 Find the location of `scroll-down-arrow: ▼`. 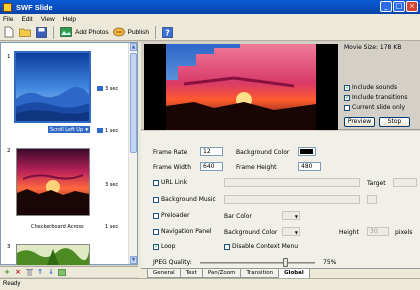

scroll-down-arrow: ▼ is located at coordinates (133, 260).